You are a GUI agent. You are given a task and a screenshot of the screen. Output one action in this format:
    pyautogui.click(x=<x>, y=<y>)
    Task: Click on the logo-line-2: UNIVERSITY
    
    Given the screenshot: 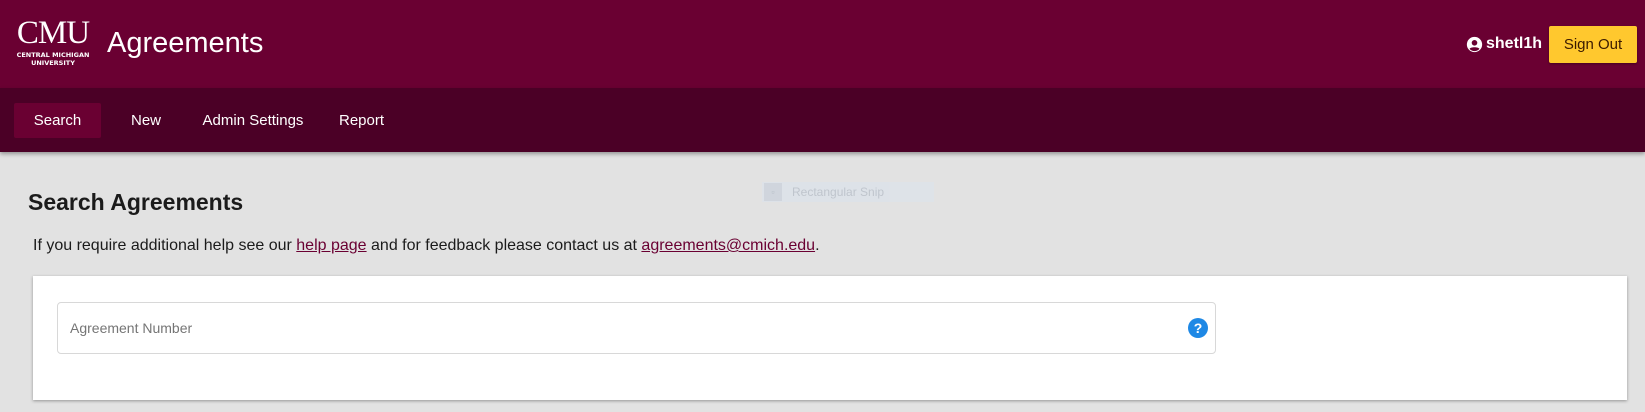 What is the action you would take?
    pyautogui.click(x=53, y=63)
    